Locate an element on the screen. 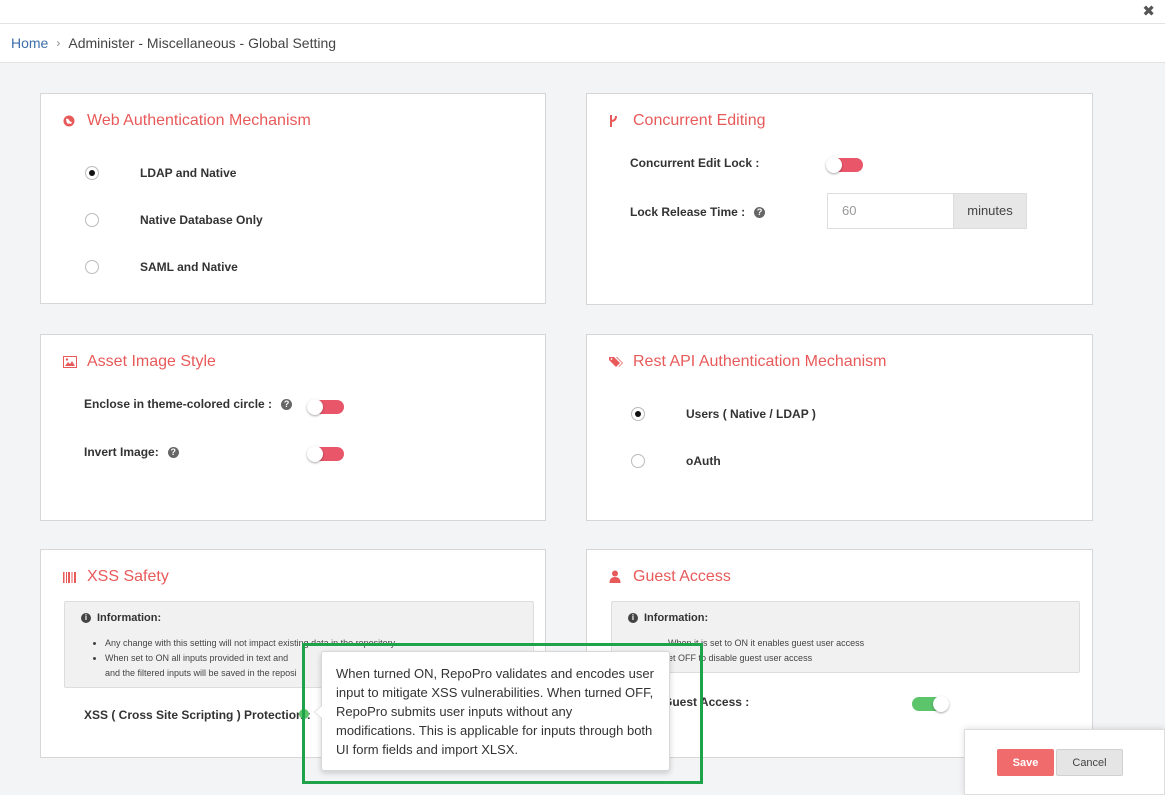 This screenshot has width=1165, height=795. user-icon is located at coordinates (616, 577).